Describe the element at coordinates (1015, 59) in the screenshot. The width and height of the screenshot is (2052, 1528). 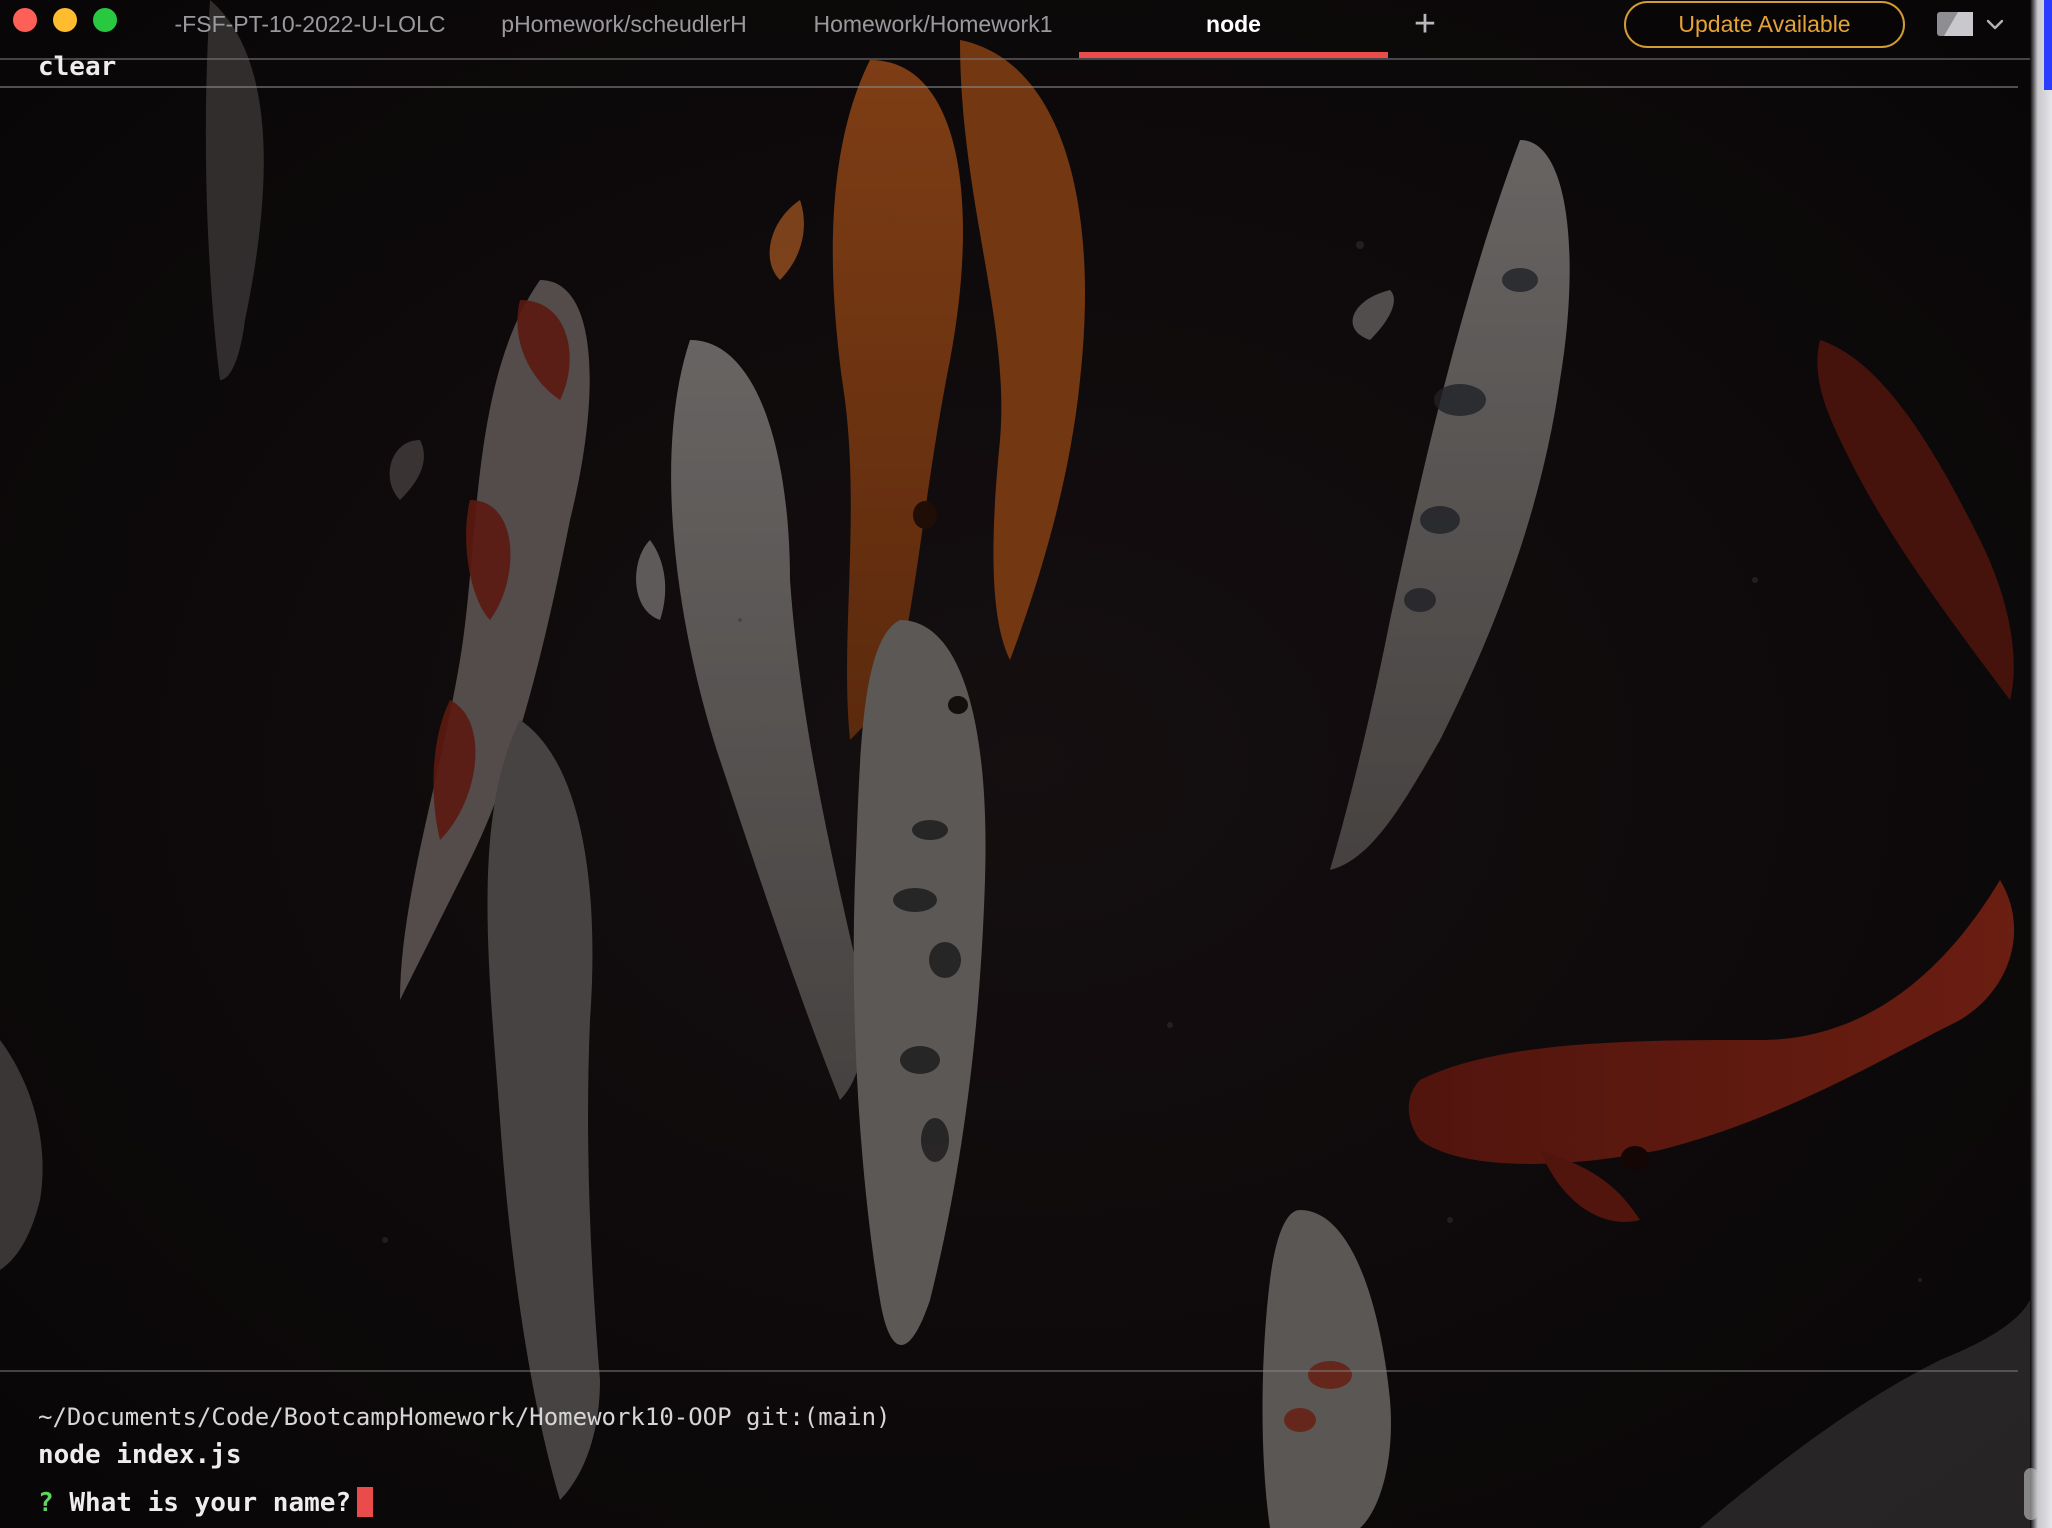
I see `tab-bar-divider` at that location.